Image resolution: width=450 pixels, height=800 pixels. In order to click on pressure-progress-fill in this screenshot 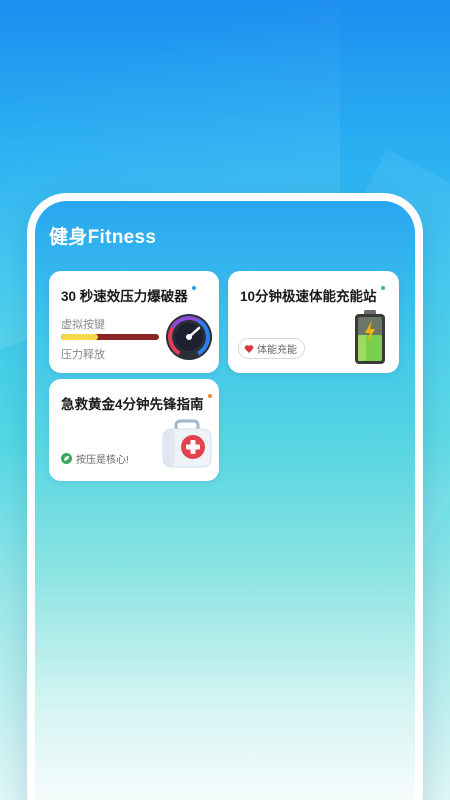, I will do `click(80, 337)`.